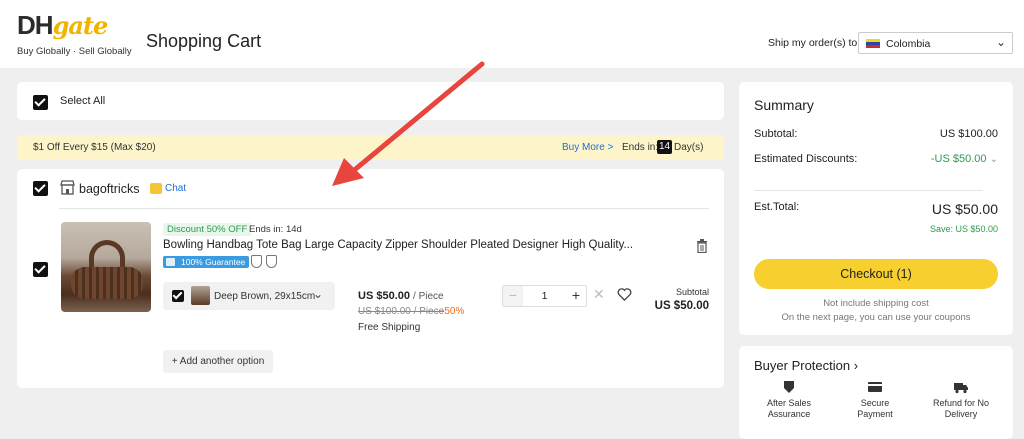  What do you see at coordinates (776, 134) in the screenshot?
I see `subtotal-label: Subtotal:` at bounding box center [776, 134].